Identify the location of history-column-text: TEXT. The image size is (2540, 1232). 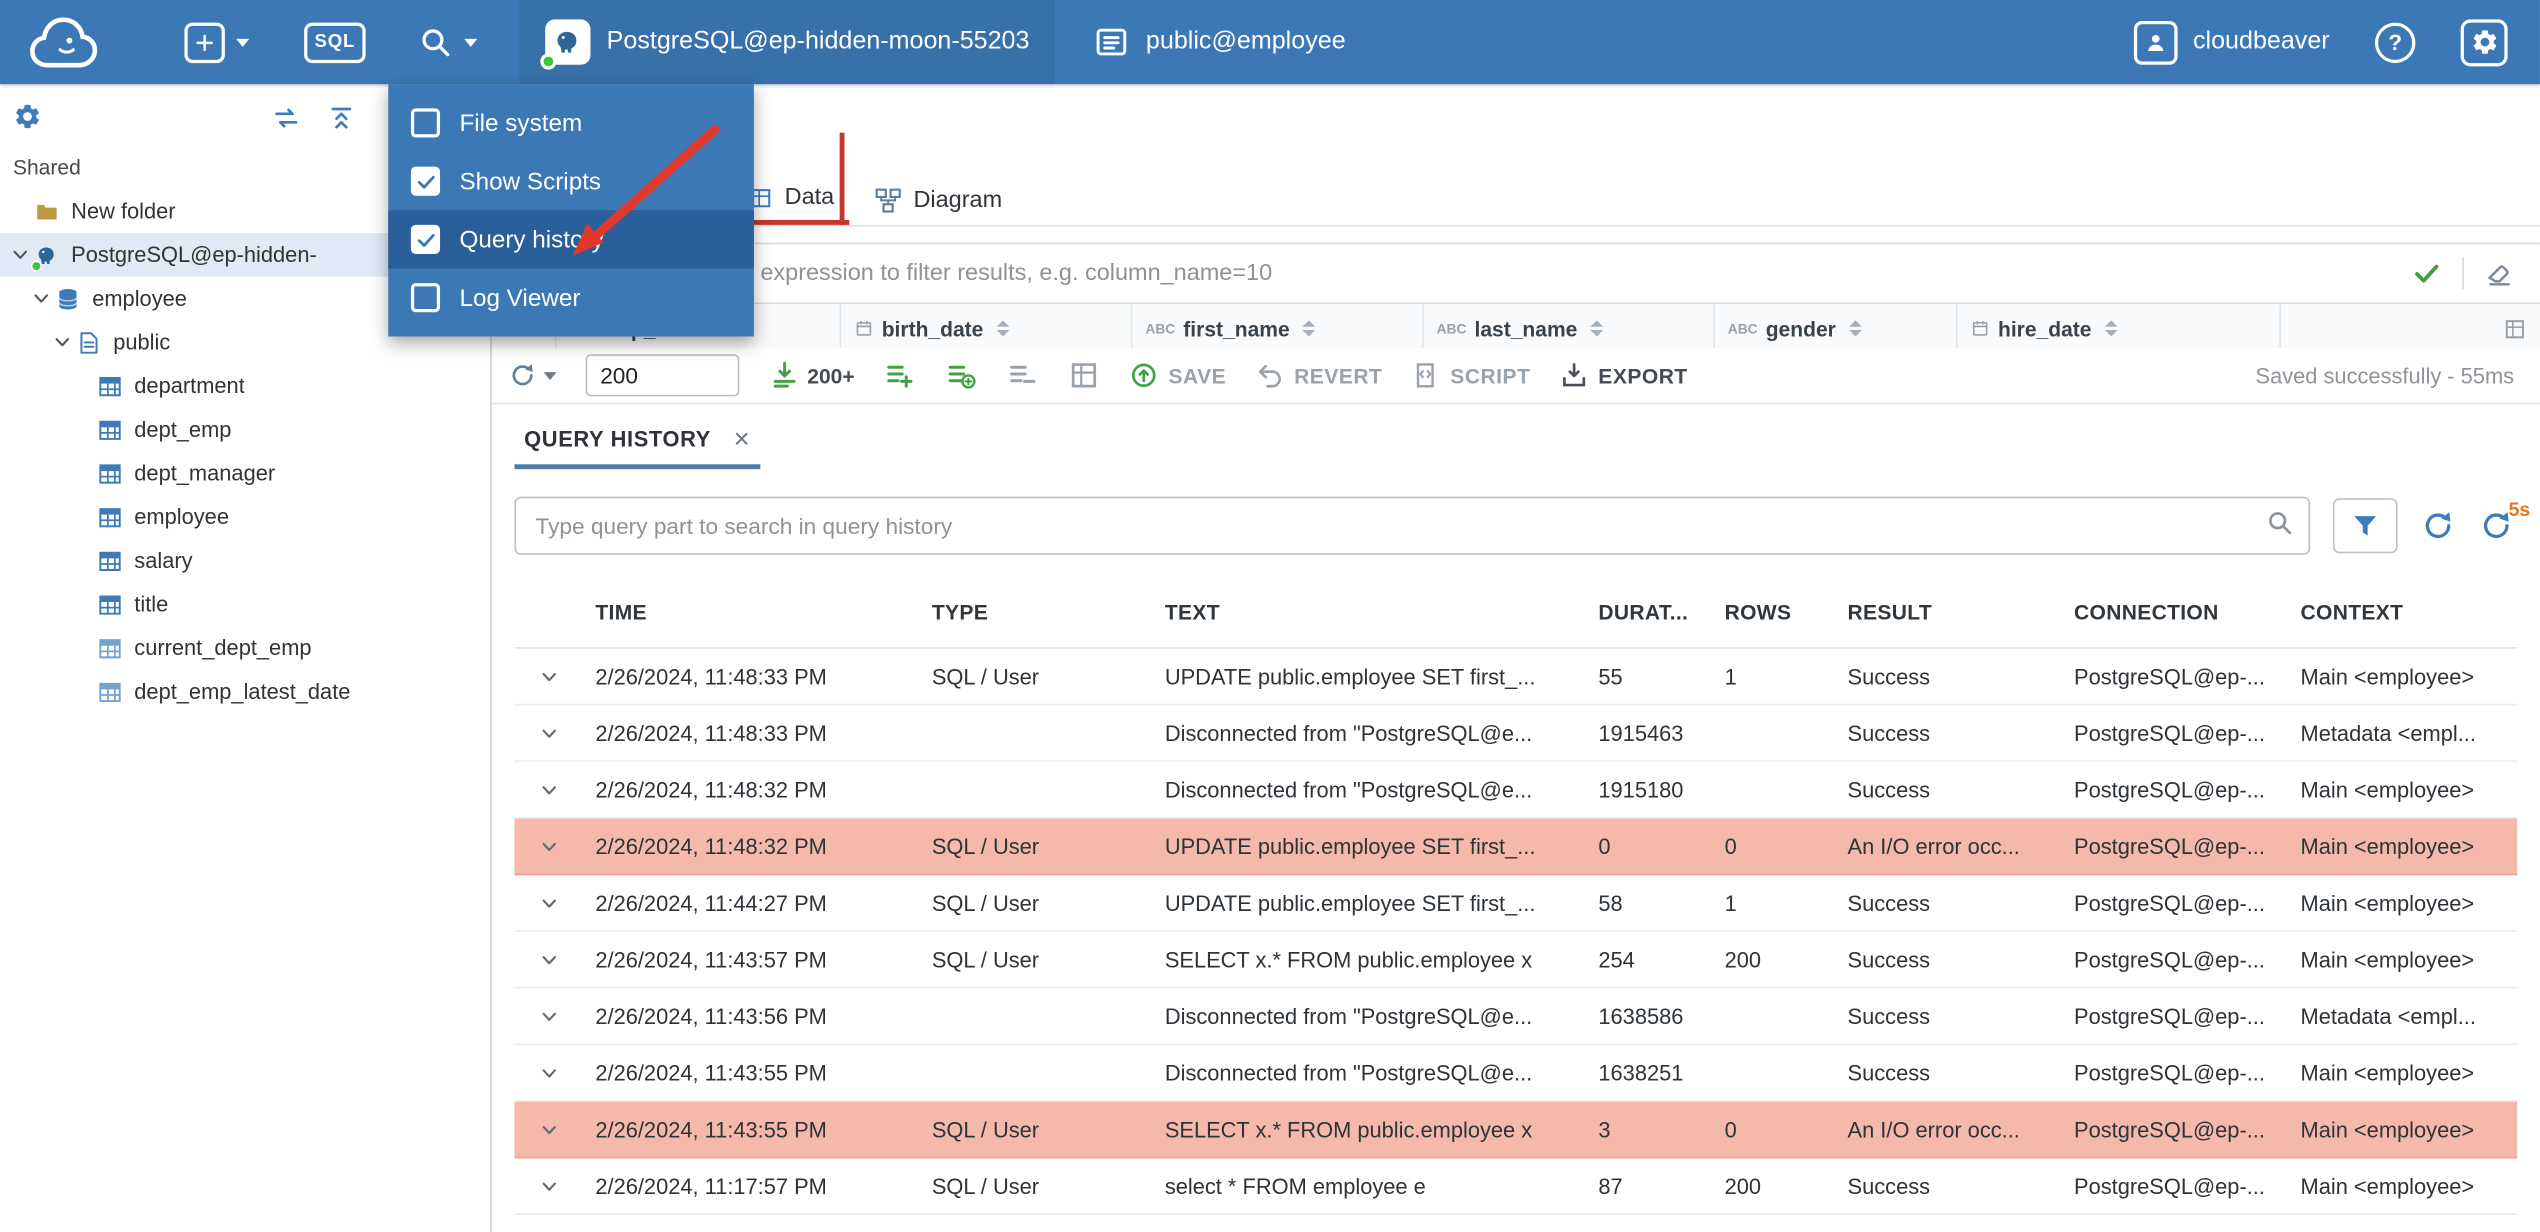
(1369, 612).